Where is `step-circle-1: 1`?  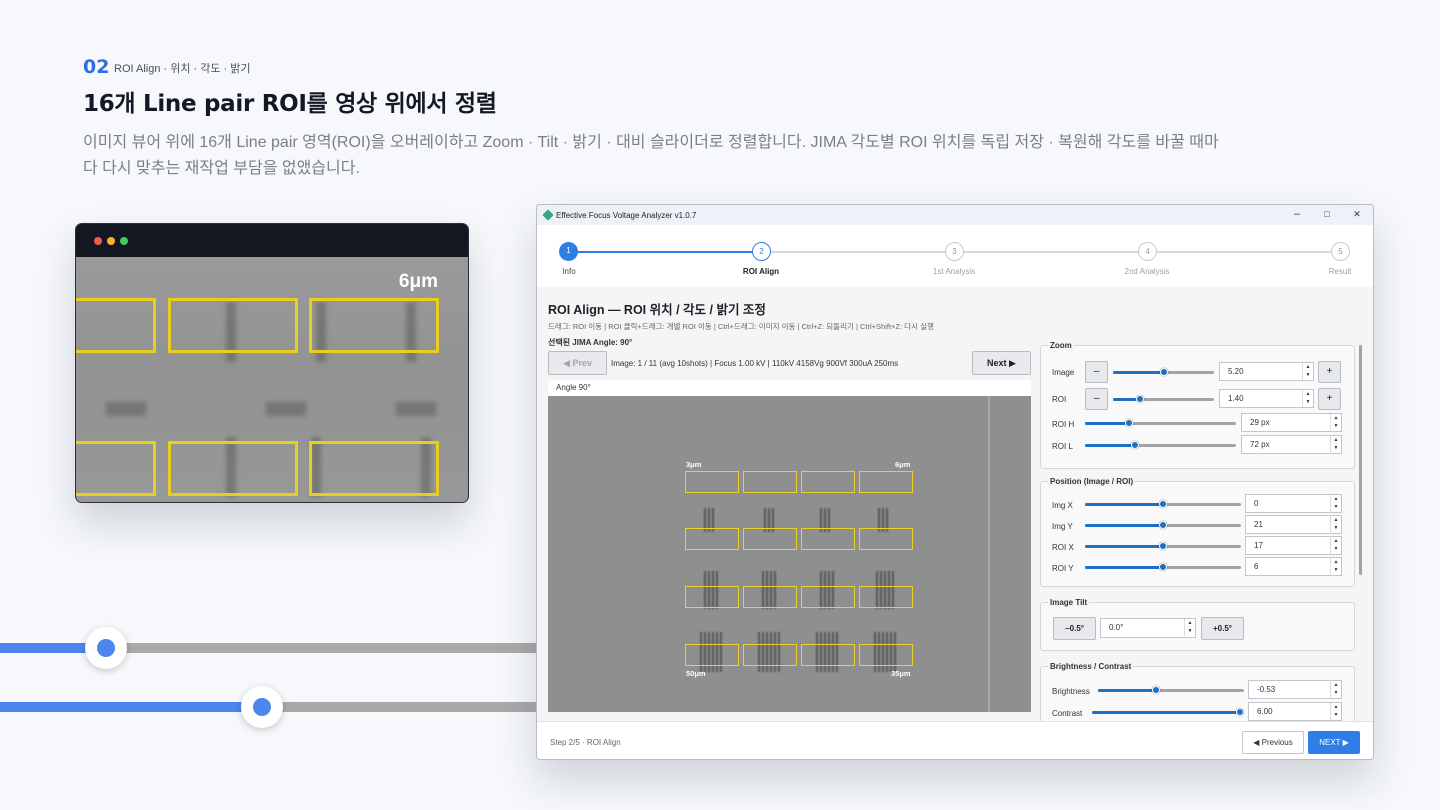 step-circle-1: 1 is located at coordinates (568, 251).